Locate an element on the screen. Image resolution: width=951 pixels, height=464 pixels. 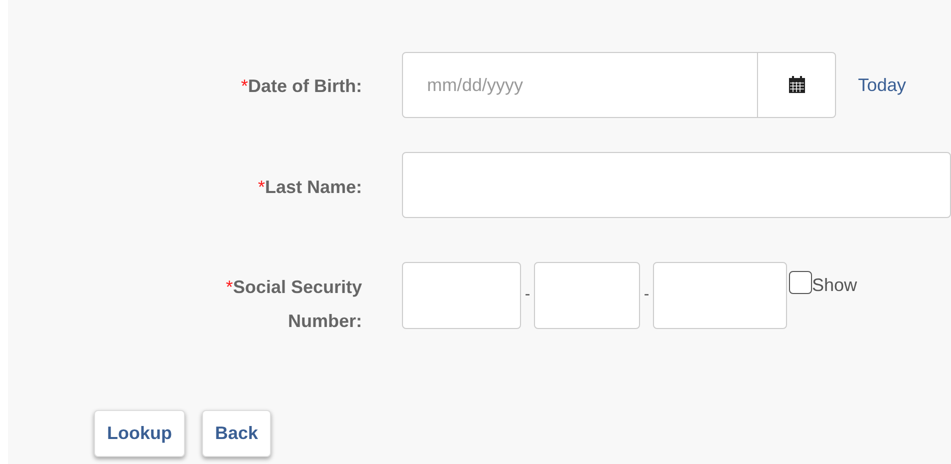
today-link: Today is located at coordinates (882, 85).